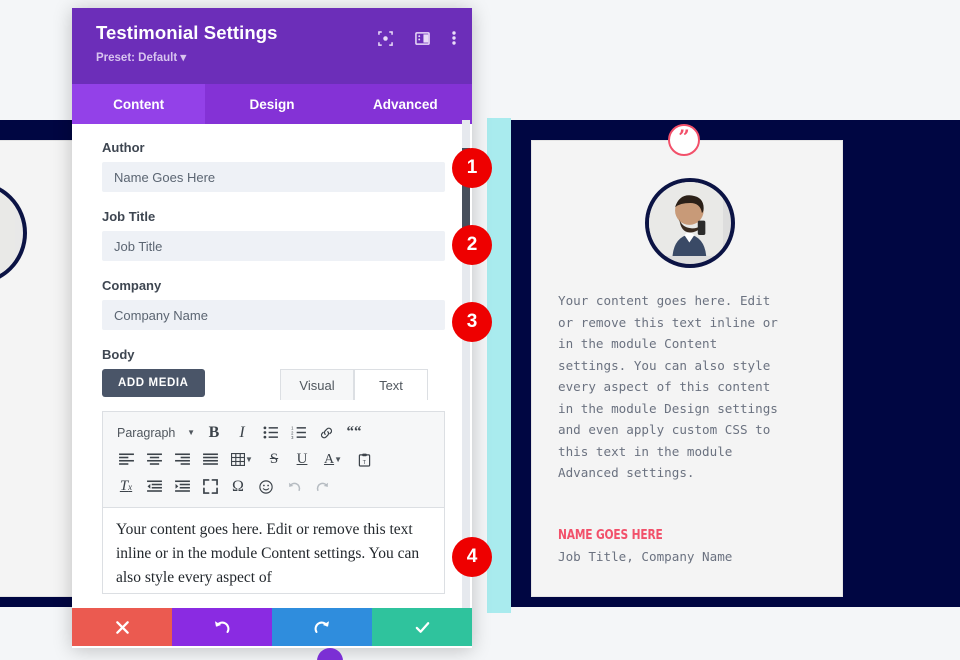 This screenshot has width=960, height=660. I want to click on svg-text: T, so click(364, 463).